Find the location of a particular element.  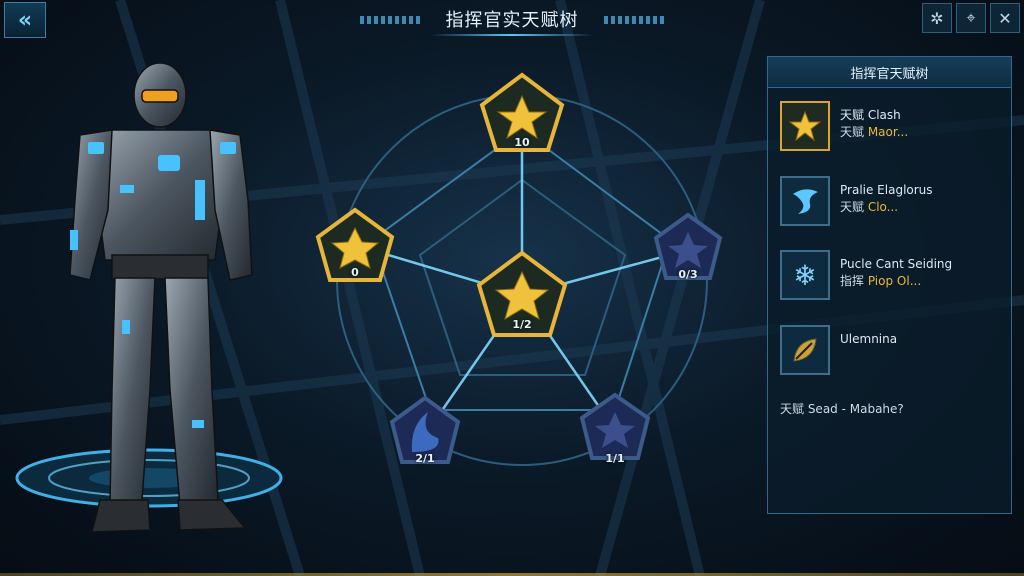

title-wing-right is located at coordinates (634, 20).